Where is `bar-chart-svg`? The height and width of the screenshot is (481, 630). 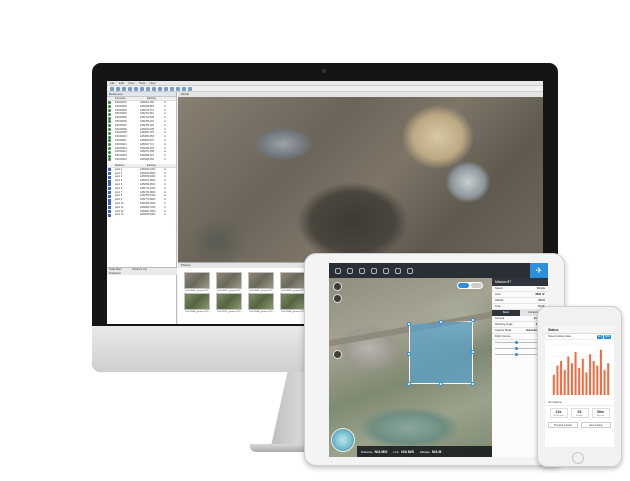 bar-chart-svg is located at coordinates (581, 369).